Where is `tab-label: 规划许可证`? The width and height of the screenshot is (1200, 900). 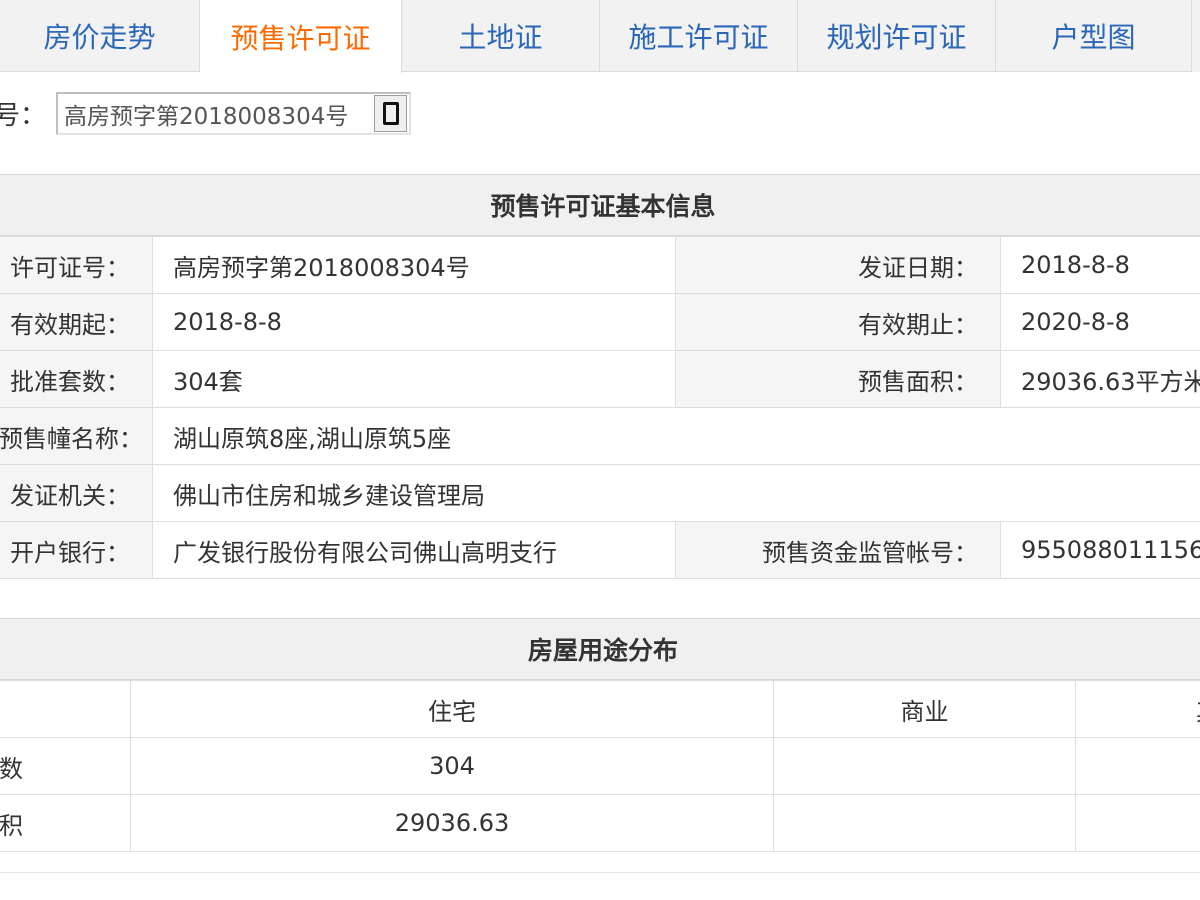
tab-label: 规划许可证 is located at coordinates (896, 37).